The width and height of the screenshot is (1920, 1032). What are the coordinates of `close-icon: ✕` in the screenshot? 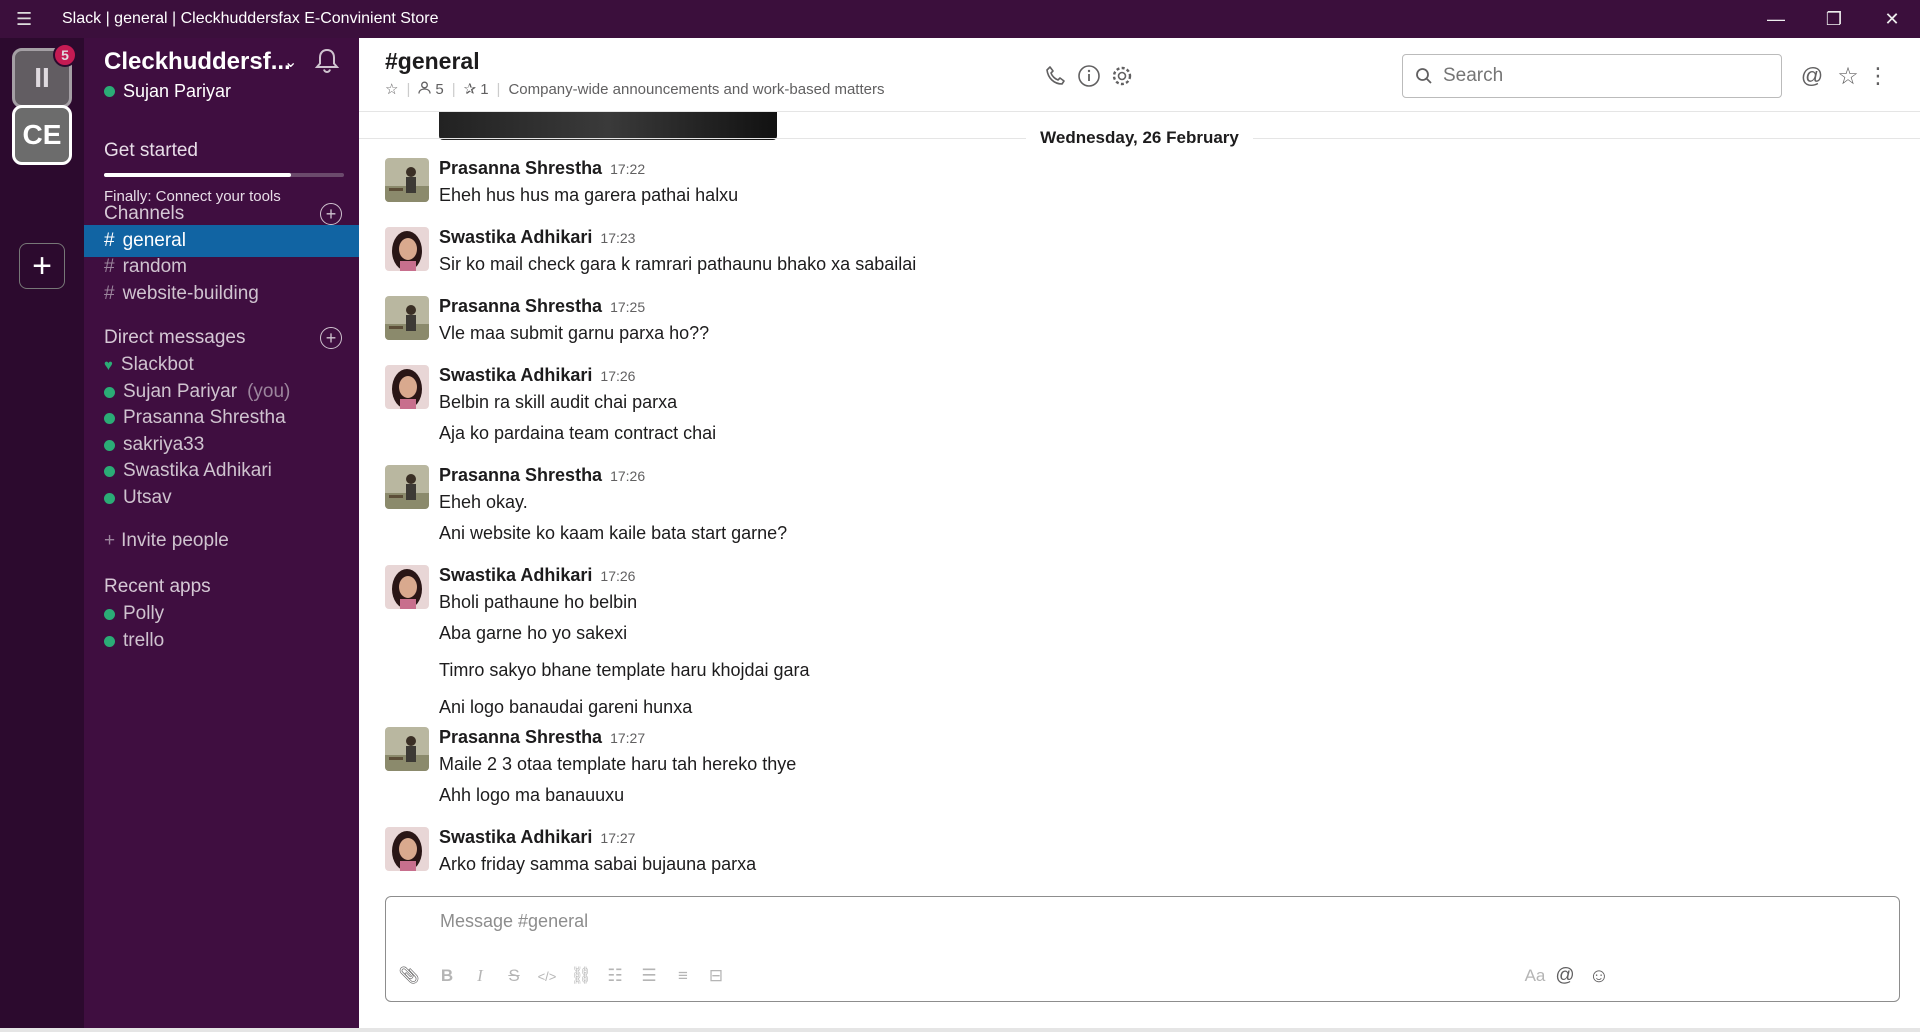 It's located at (1892, 19).